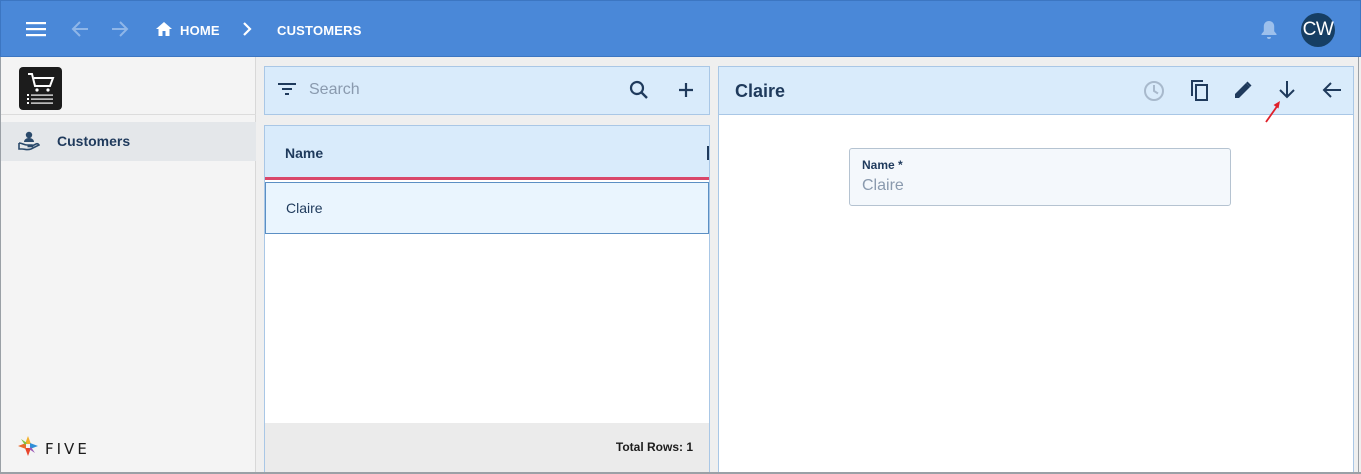 The width and height of the screenshot is (1361, 474). I want to click on copy-icon, so click(1199, 93).